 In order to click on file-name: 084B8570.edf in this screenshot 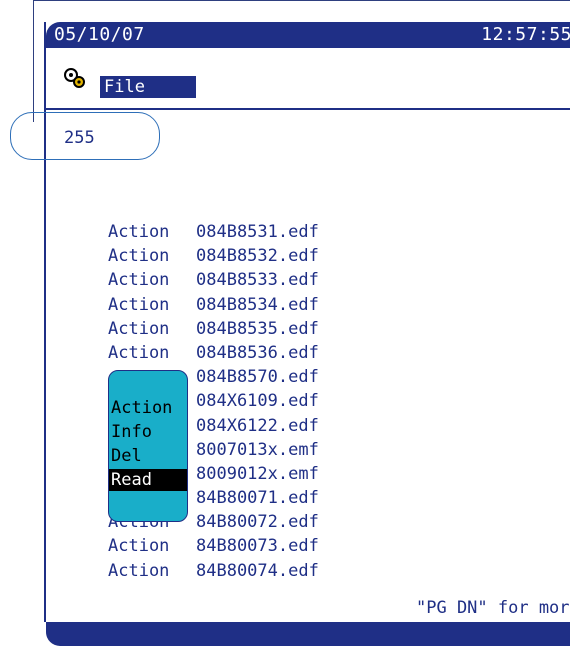, I will do `click(257, 377)`.